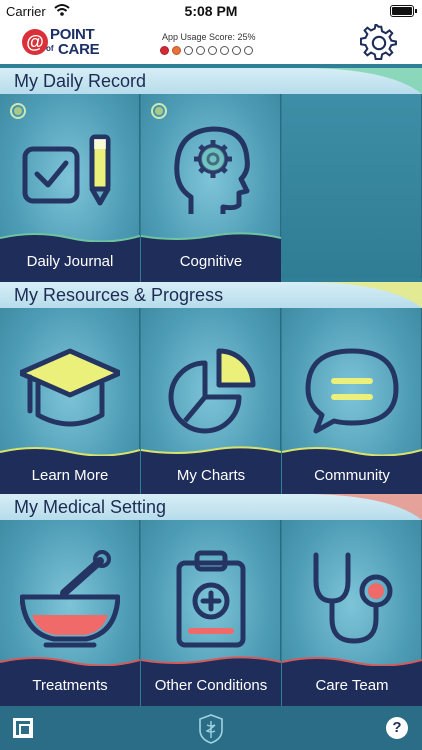 Image resolution: width=422 pixels, height=750 pixels. What do you see at coordinates (66, 170) in the screenshot?
I see `journal-checkbox-pencil-icon` at bounding box center [66, 170].